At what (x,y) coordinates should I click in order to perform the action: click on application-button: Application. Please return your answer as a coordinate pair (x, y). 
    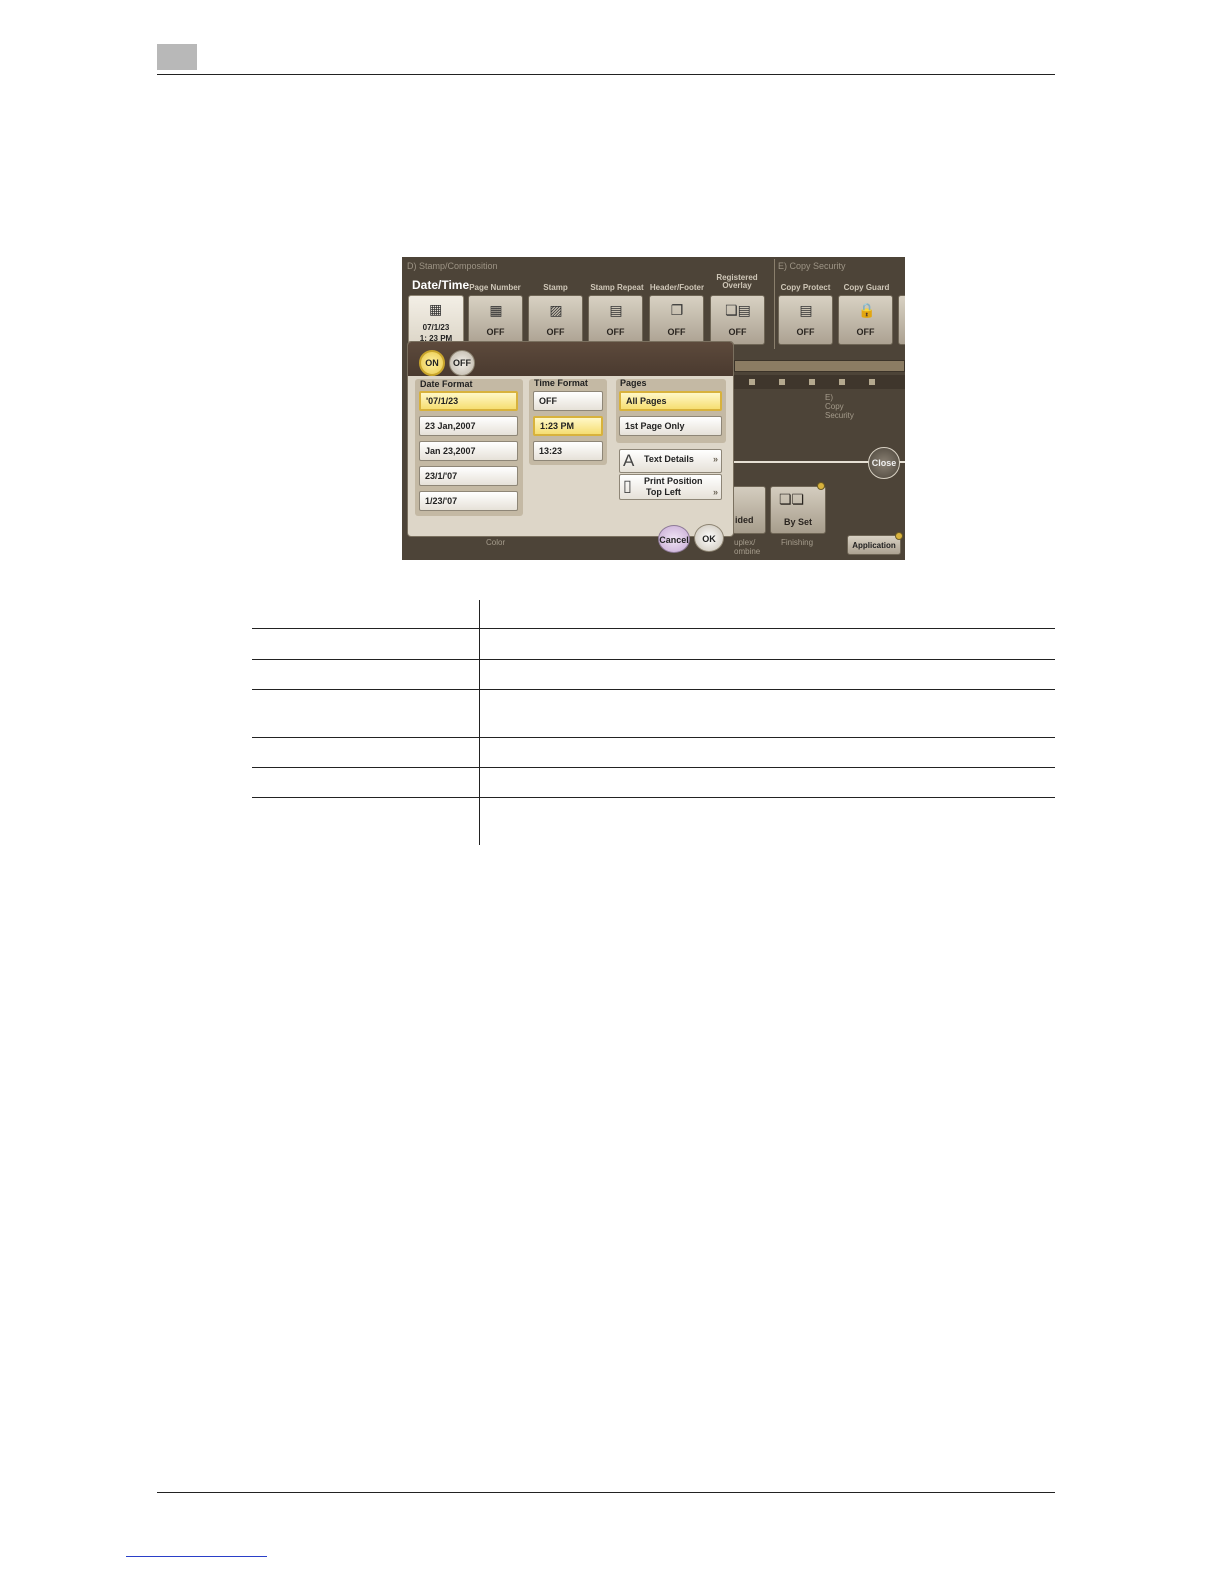
    Looking at the image, I should click on (874, 545).